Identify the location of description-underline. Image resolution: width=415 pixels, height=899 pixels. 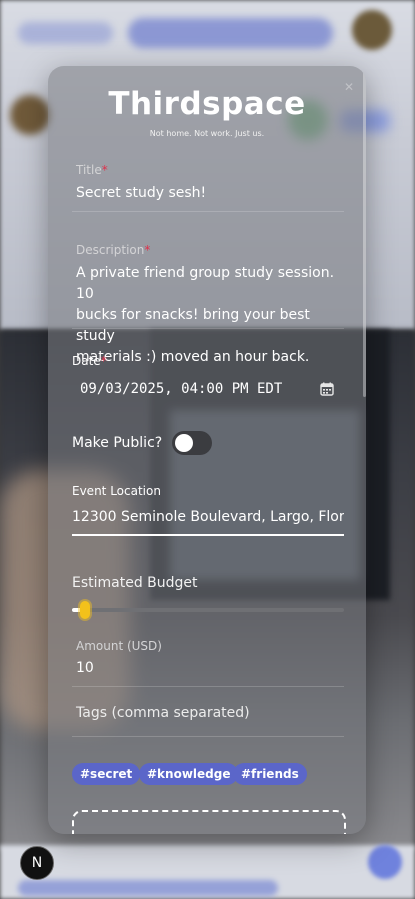
(208, 328).